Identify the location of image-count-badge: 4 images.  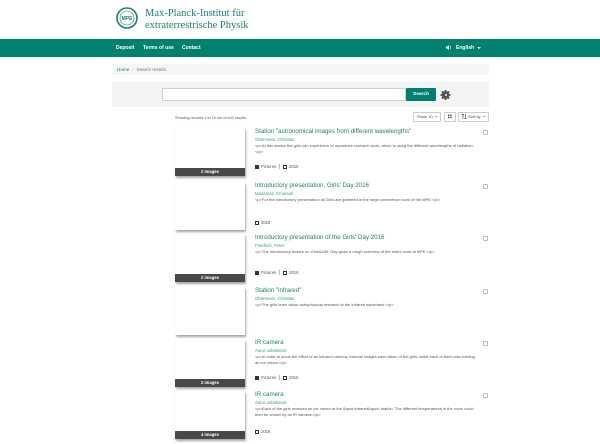
(210, 435).